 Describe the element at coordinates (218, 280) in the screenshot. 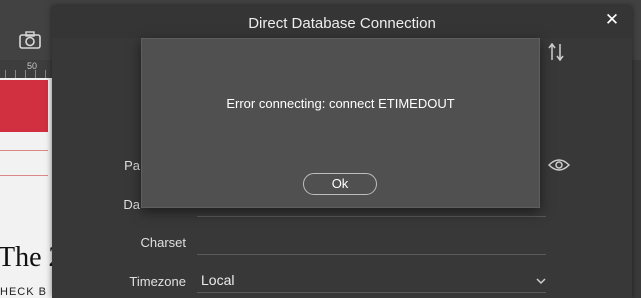

I see `timezone-value: Local` at that location.